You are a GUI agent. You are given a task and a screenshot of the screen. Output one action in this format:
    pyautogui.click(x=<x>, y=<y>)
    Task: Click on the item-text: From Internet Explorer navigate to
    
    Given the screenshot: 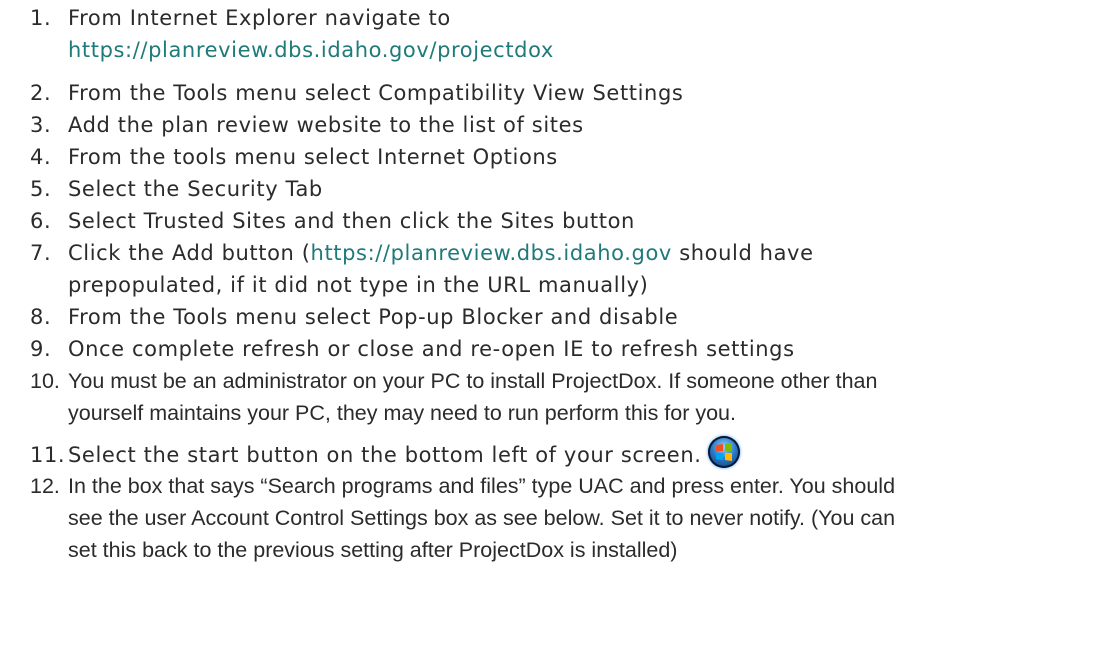 What is the action you would take?
    pyautogui.click(x=259, y=18)
    